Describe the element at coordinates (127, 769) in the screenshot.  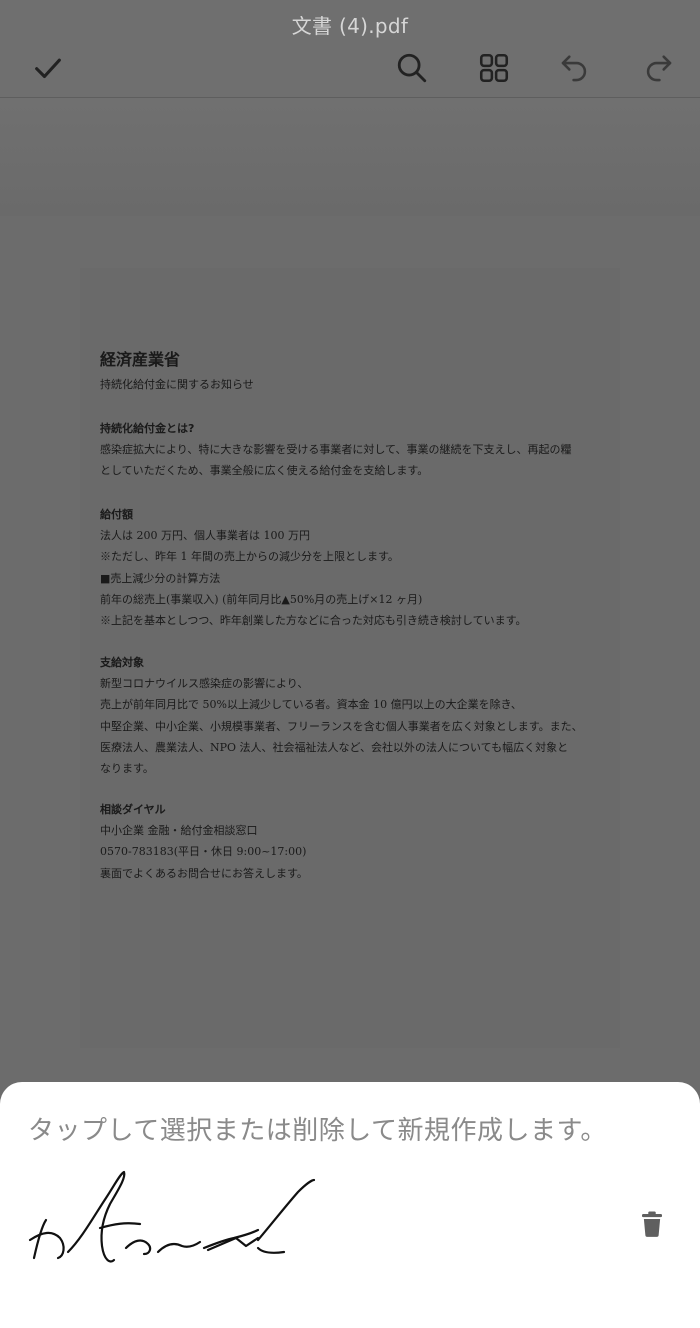
I see `section-line: なります。` at that location.